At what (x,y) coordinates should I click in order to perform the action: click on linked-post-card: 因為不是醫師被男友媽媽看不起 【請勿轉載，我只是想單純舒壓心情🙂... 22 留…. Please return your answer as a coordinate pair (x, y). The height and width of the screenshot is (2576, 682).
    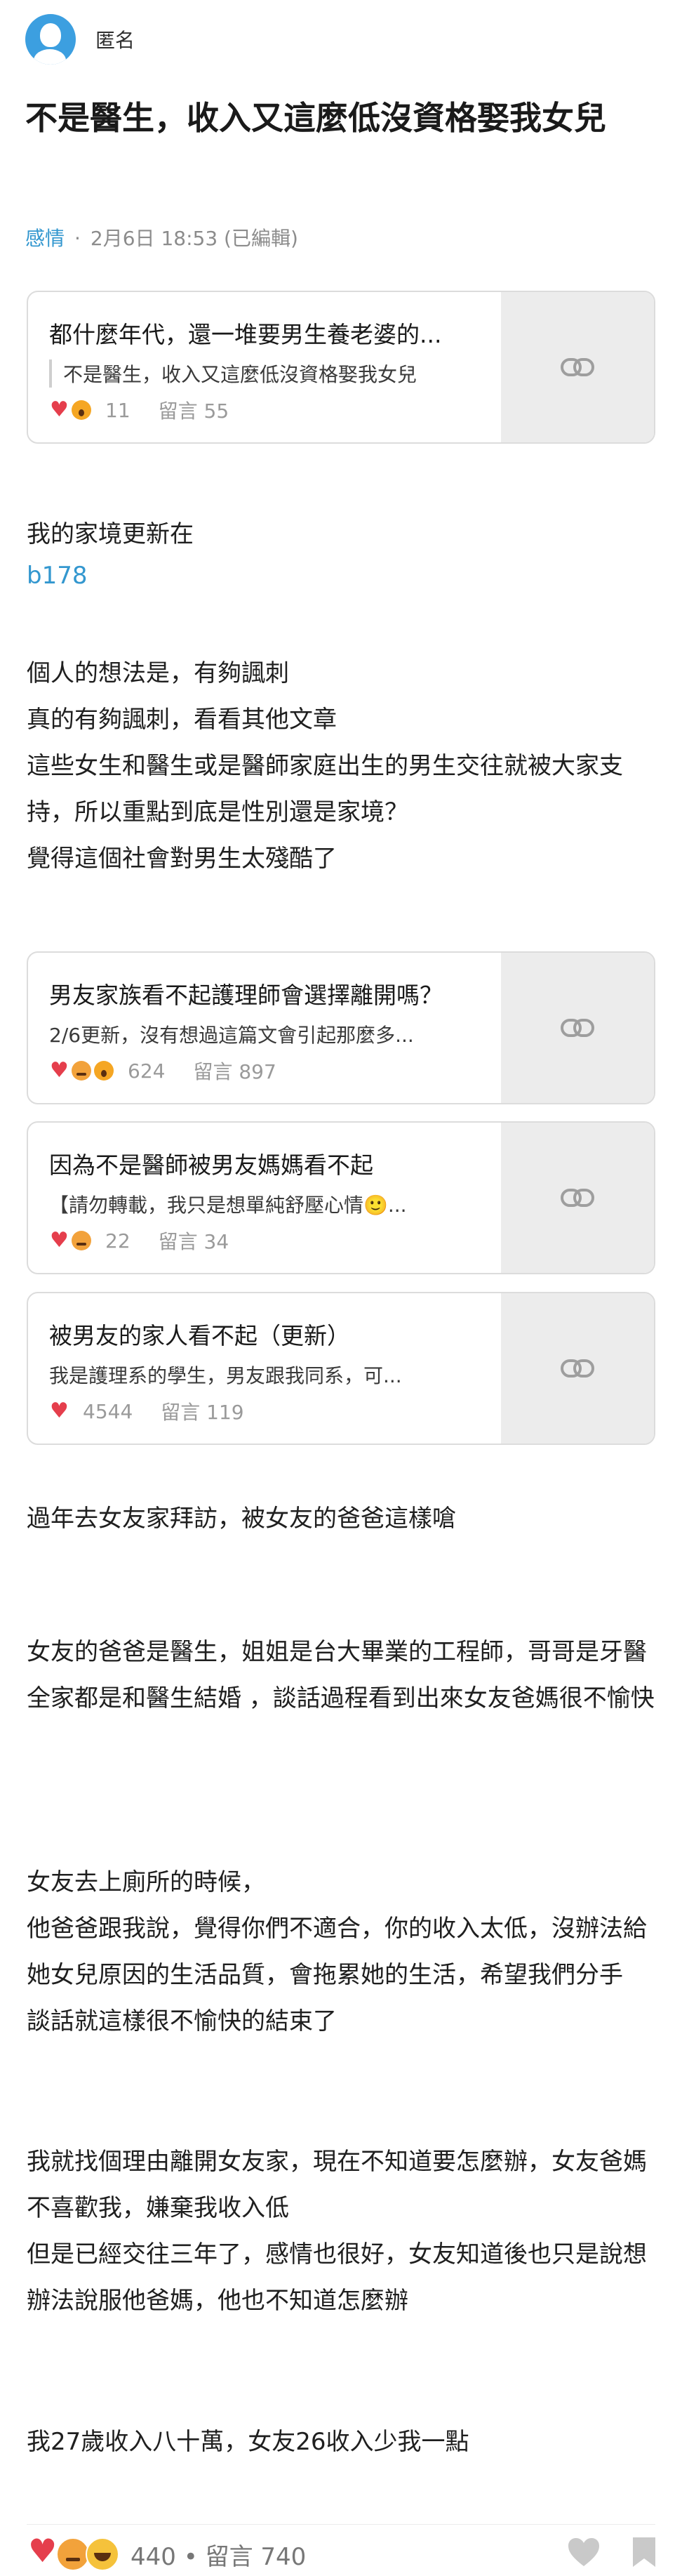
    Looking at the image, I should click on (341, 1197).